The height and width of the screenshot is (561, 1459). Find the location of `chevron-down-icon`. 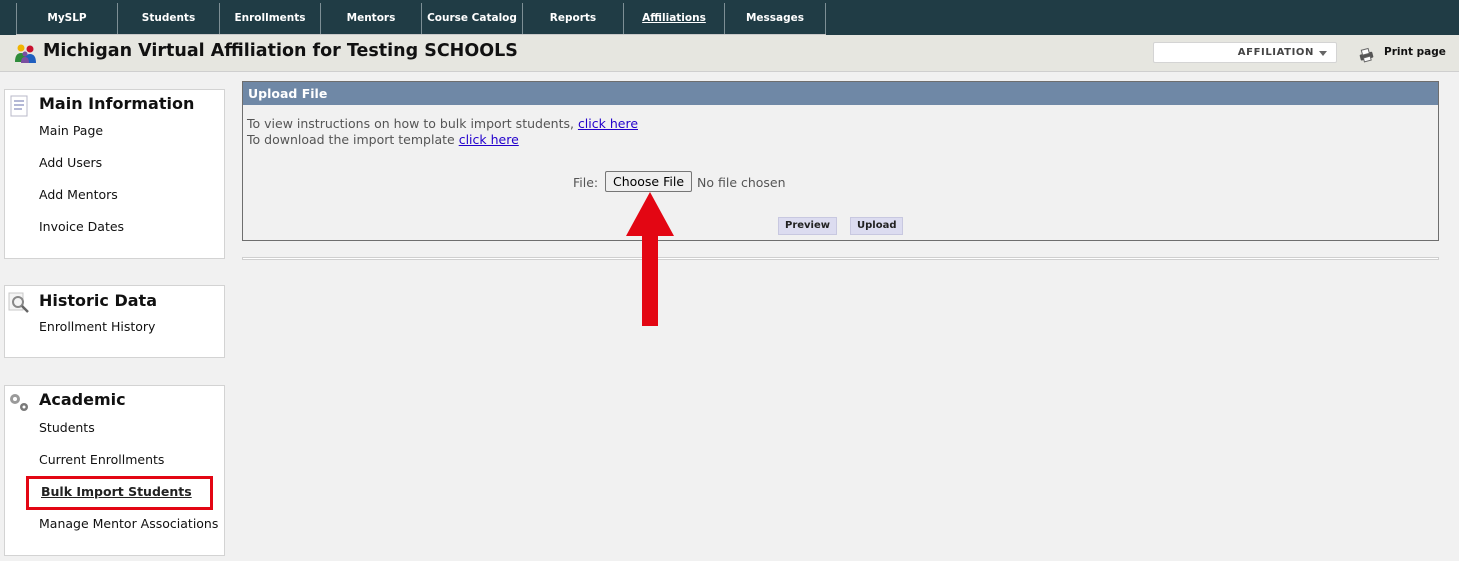

chevron-down-icon is located at coordinates (1323, 53).